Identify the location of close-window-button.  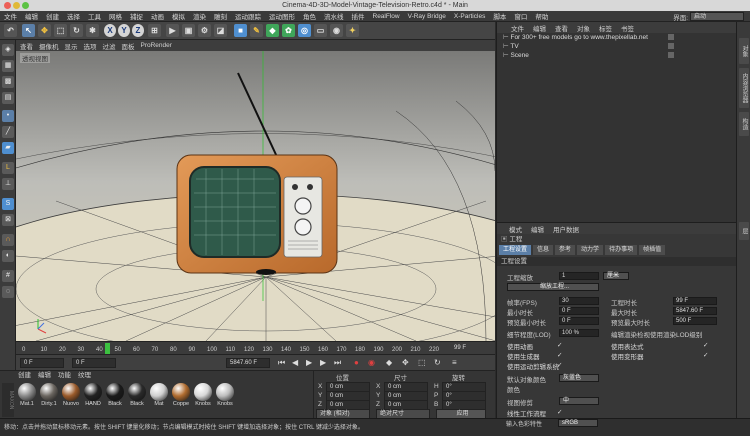
(7, 5).